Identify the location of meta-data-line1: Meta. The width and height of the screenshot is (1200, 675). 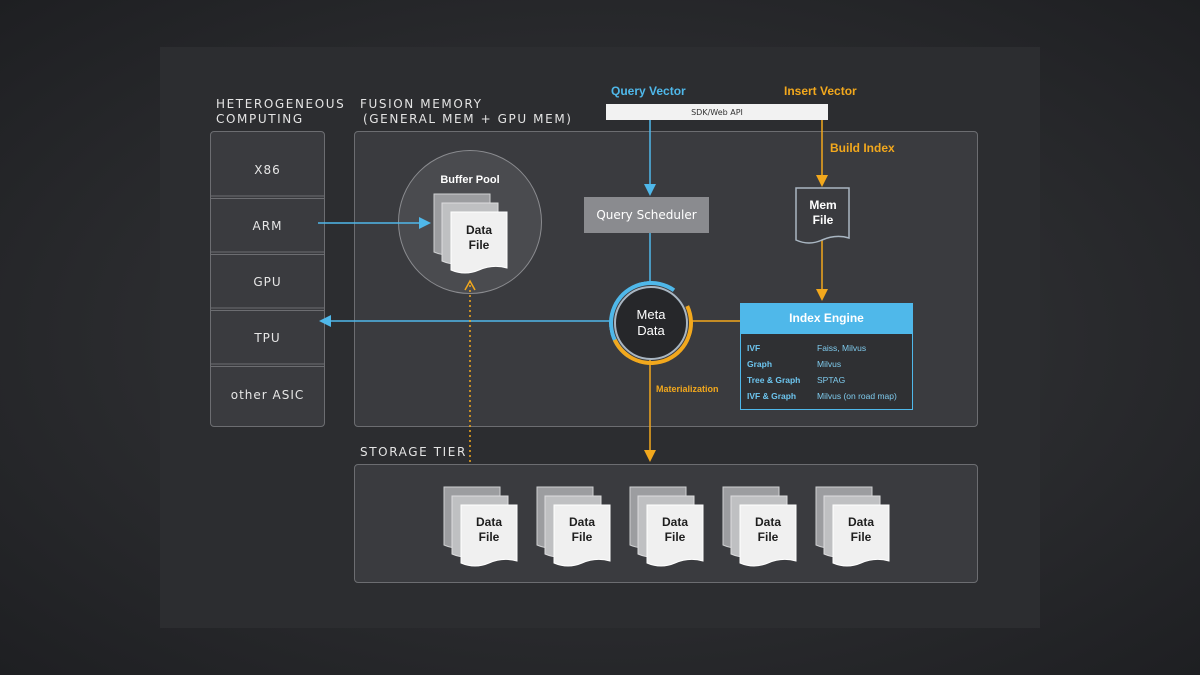
(651, 314).